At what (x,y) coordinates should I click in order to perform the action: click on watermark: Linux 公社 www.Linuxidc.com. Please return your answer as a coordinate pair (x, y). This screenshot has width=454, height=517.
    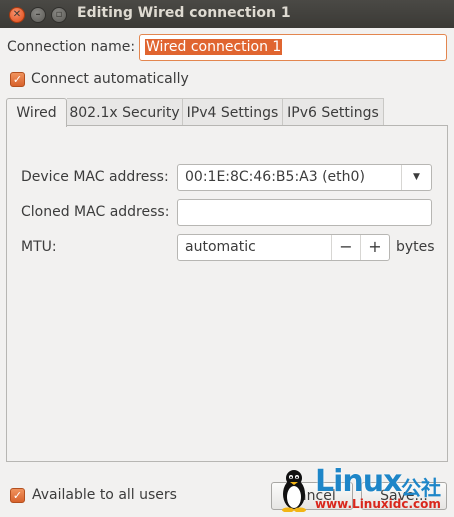
    Looking at the image, I should click on (364, 491).